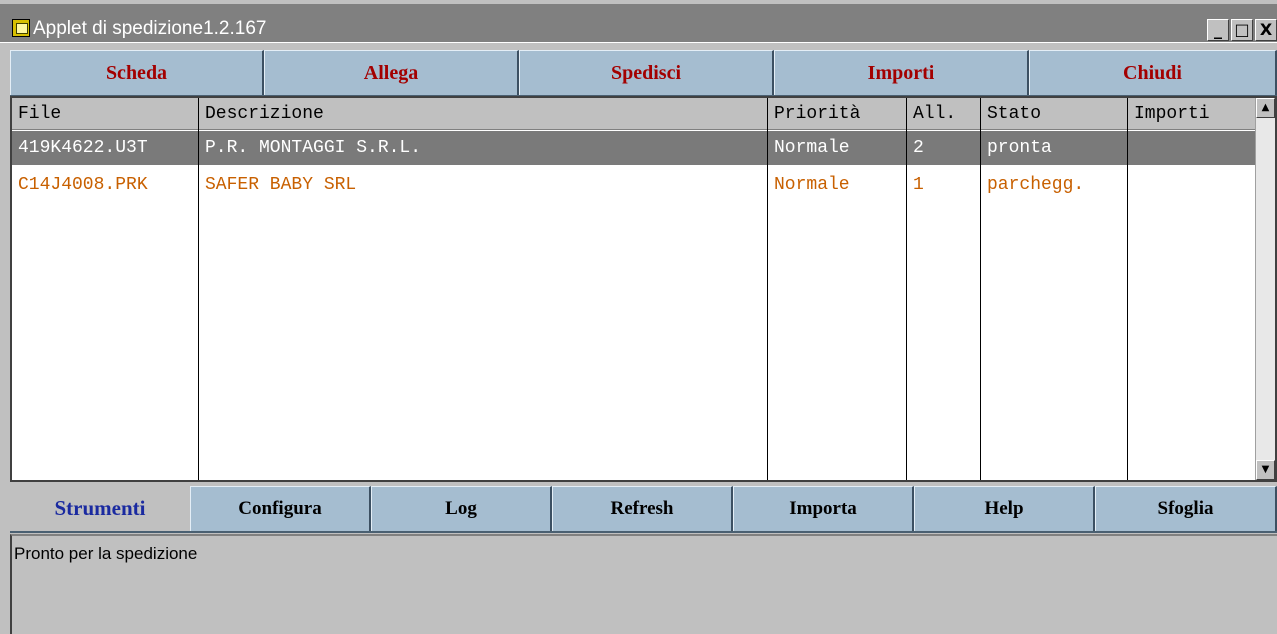 The height and width of the screenshot is (634, 1277). What do you see at coordinates (1054, 114) in the screenshot?
I see `column-header-stato: Stato` at bounding box center [1054, 114].